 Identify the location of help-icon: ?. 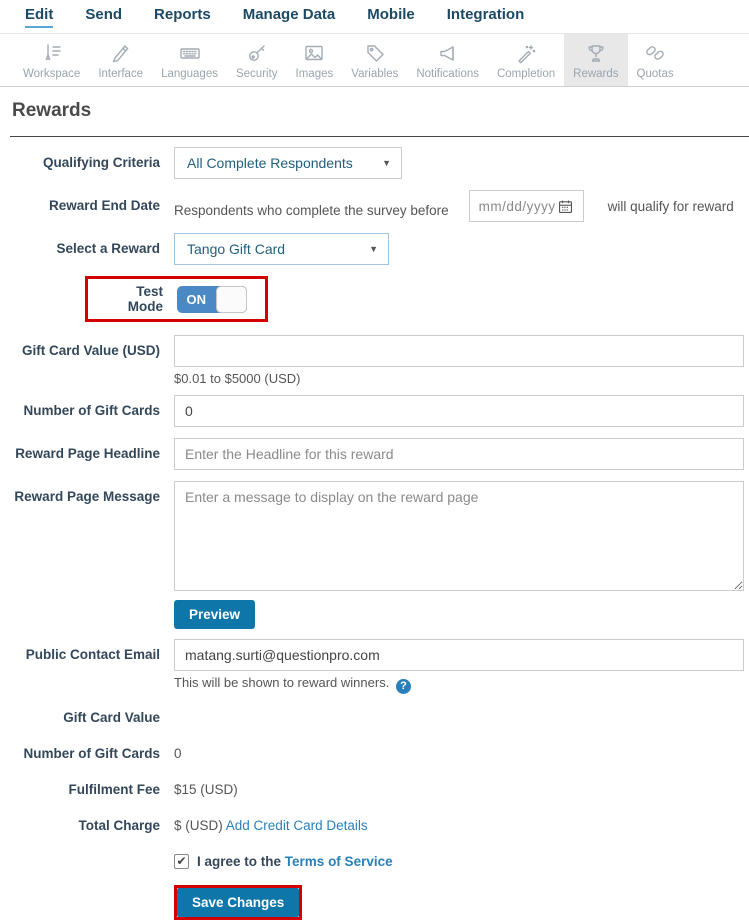
(403, 686).